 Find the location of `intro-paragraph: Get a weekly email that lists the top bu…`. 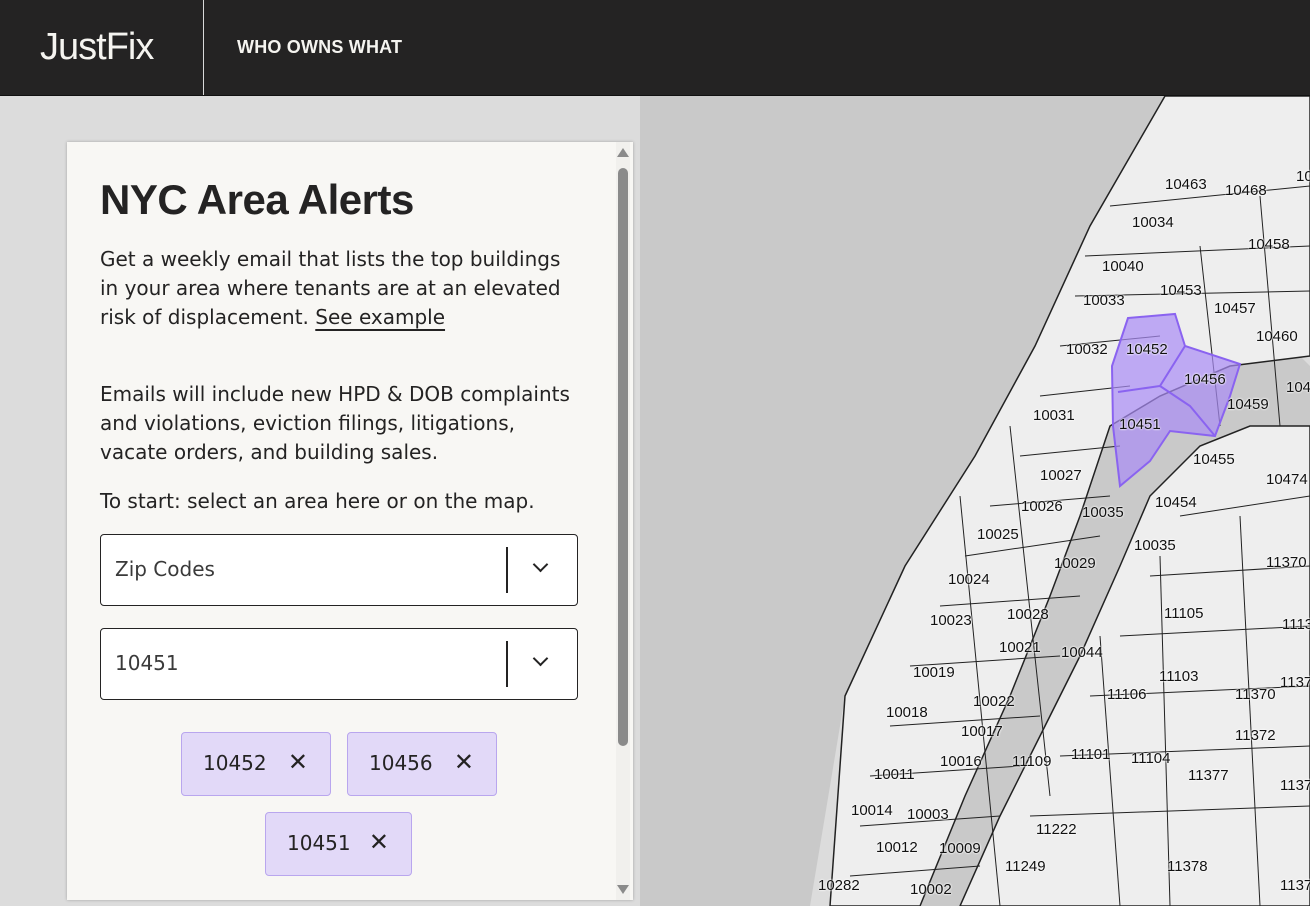

intro-paragraph: Get a weekly email that lists the top bu… is located at coordinates (340, 288).